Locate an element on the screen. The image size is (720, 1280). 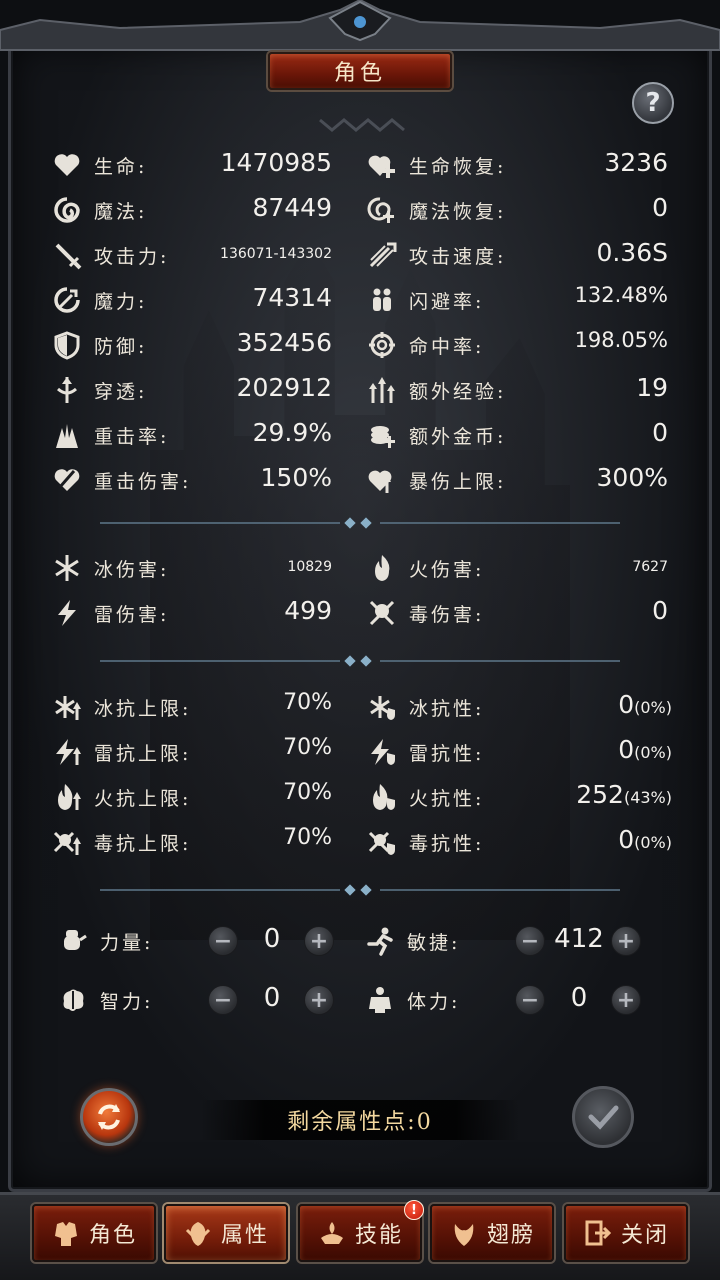
stat-number: 10829 is located at coordinates (309, 567).